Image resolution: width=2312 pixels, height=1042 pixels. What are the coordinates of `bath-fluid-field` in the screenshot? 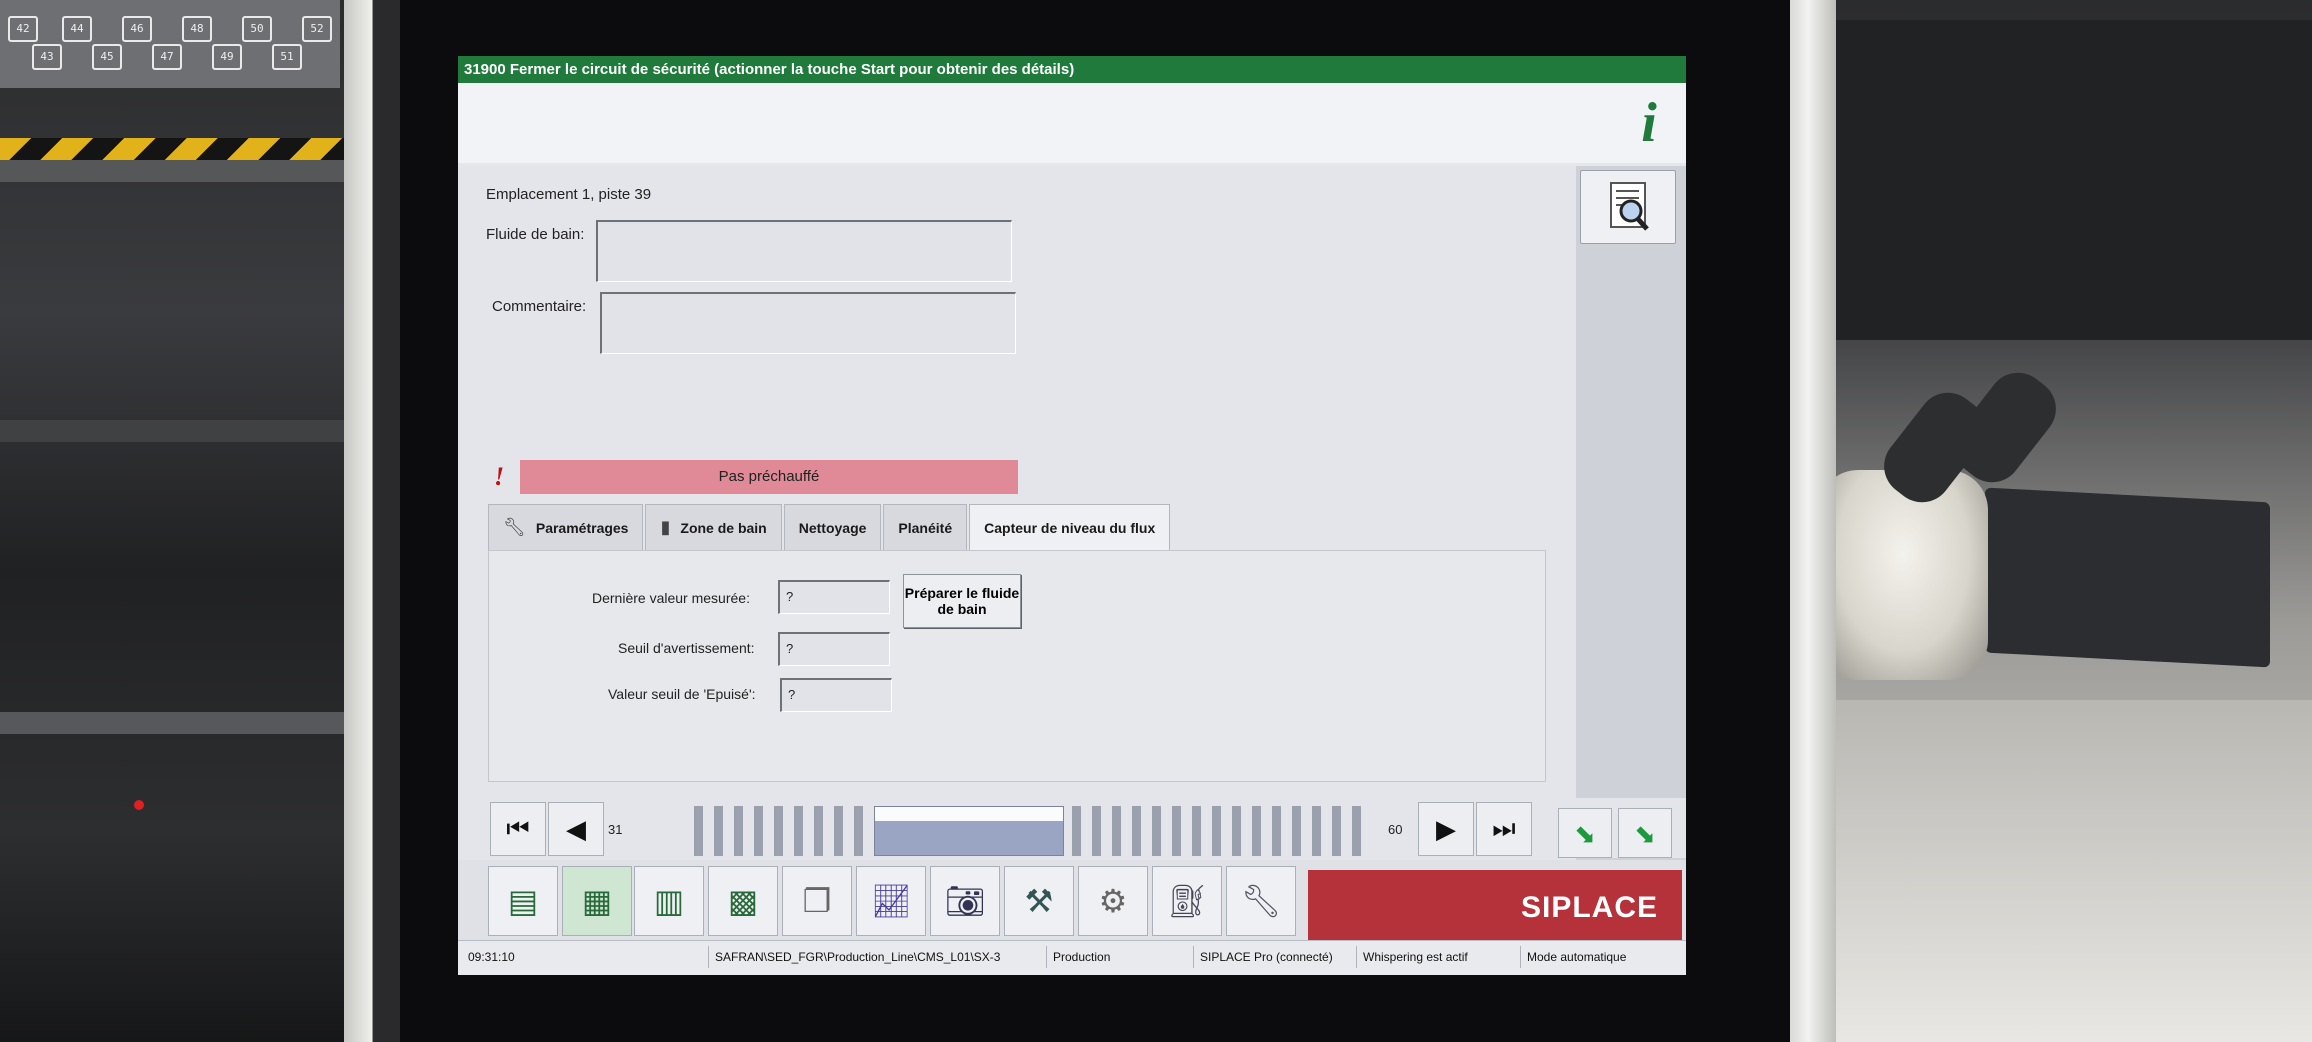 It's located at (804, 251).